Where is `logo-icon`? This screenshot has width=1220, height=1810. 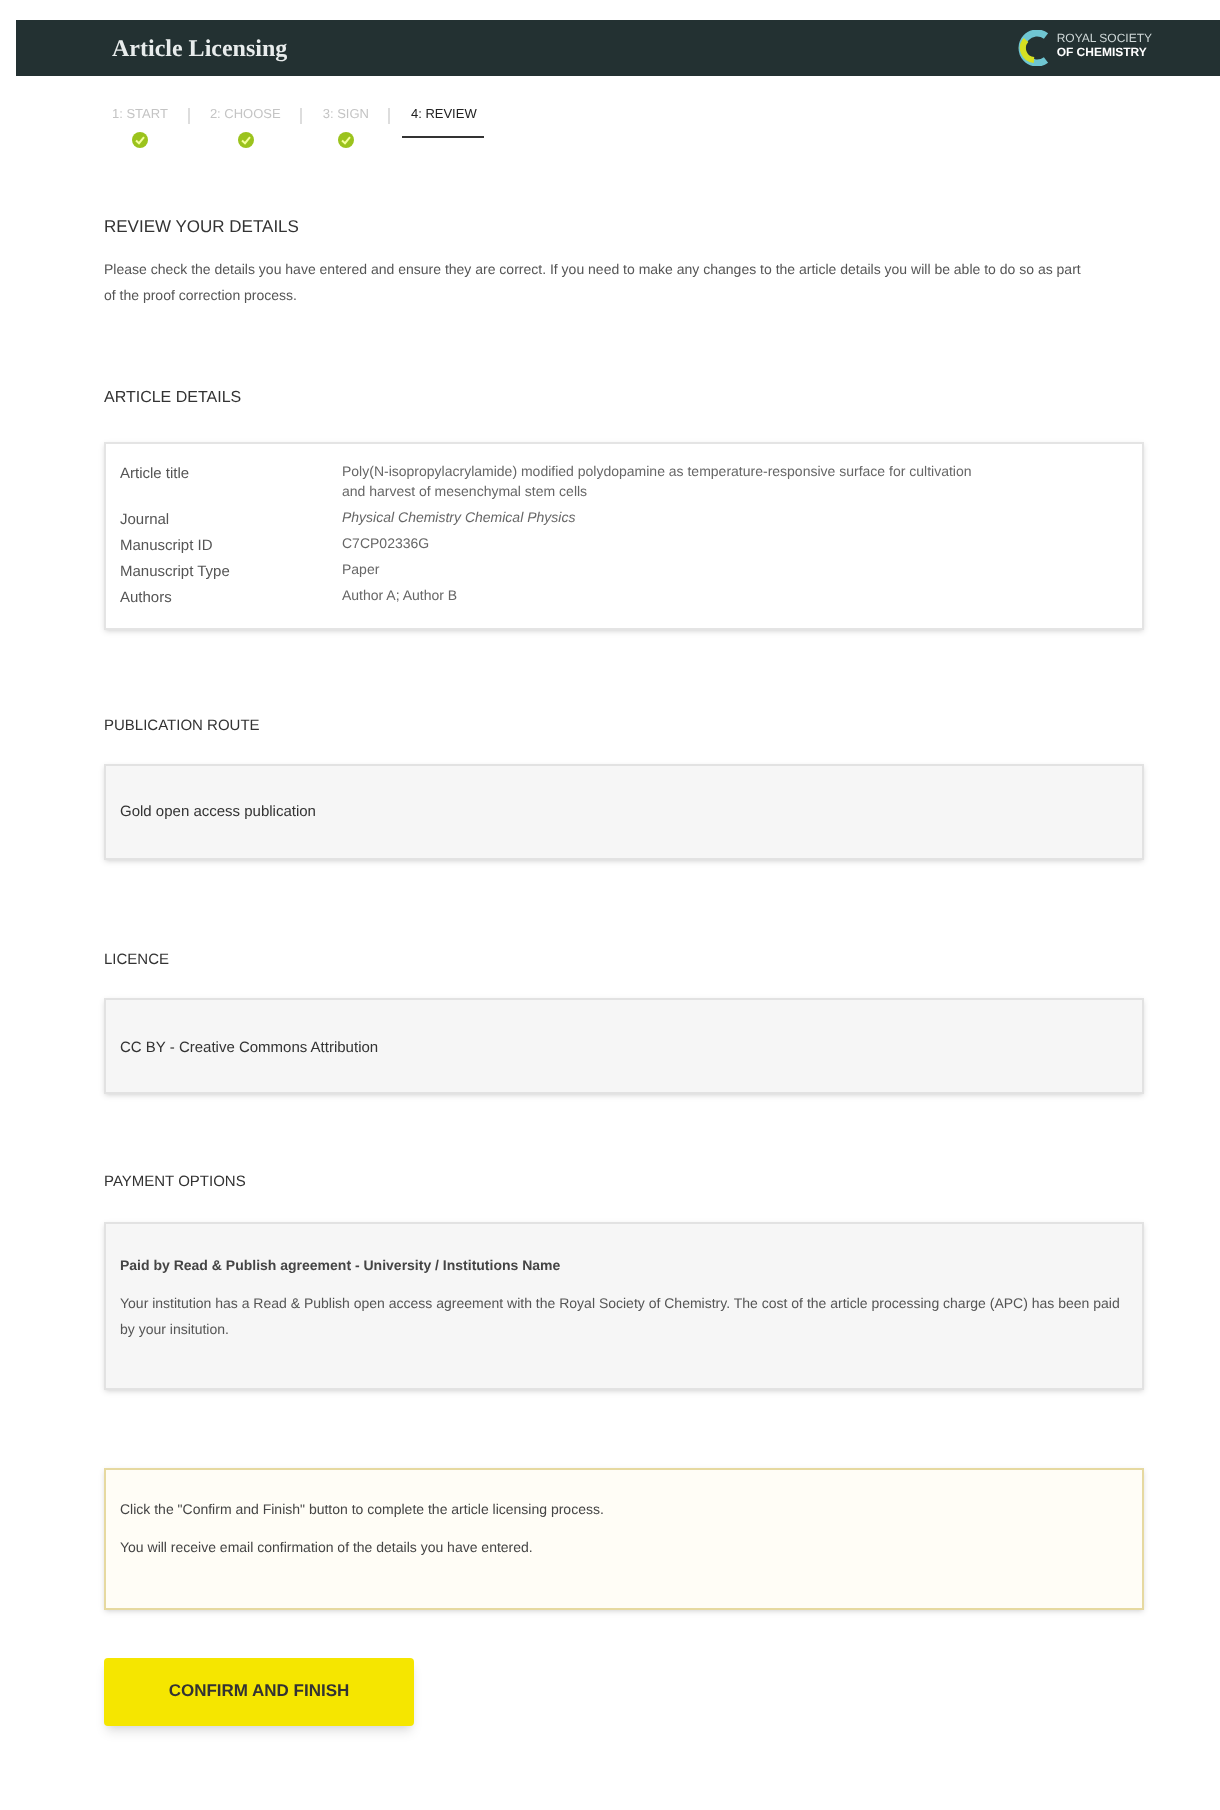
logo-icon is located at coordinates (1034, 48).